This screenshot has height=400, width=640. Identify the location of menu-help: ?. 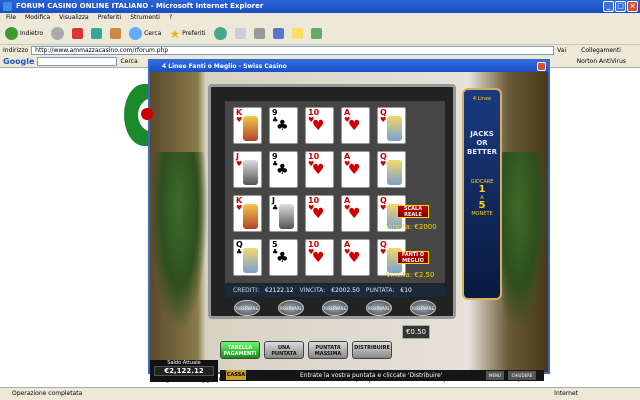
(170, 18).